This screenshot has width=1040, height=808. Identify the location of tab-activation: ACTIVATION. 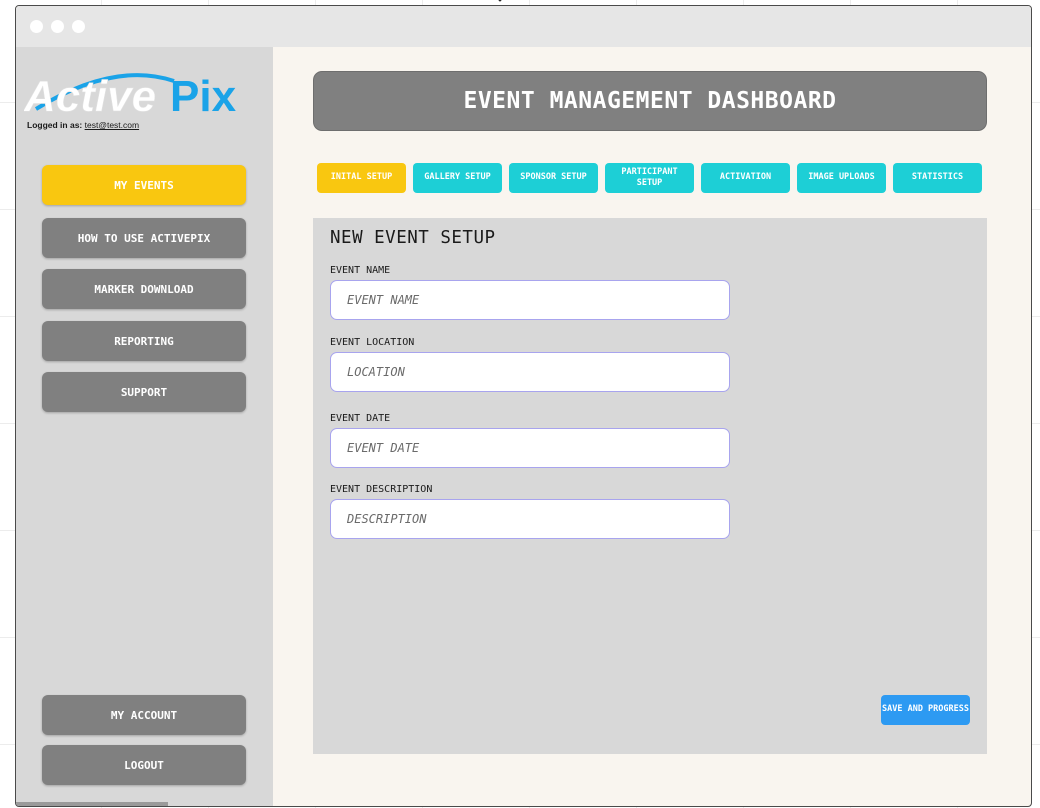
(745, 178).